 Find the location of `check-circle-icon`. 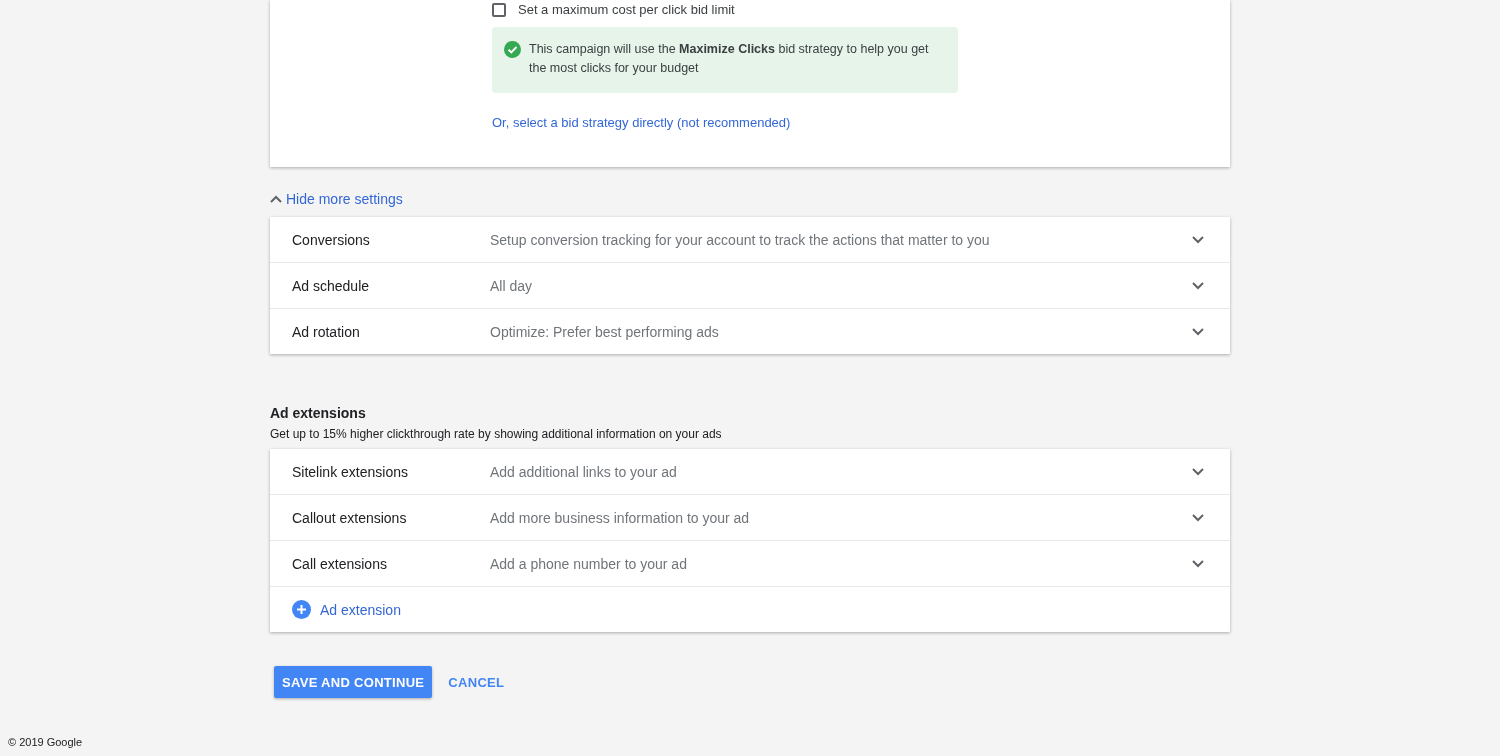

check-circle-icon is located at coordinates (512, 49).